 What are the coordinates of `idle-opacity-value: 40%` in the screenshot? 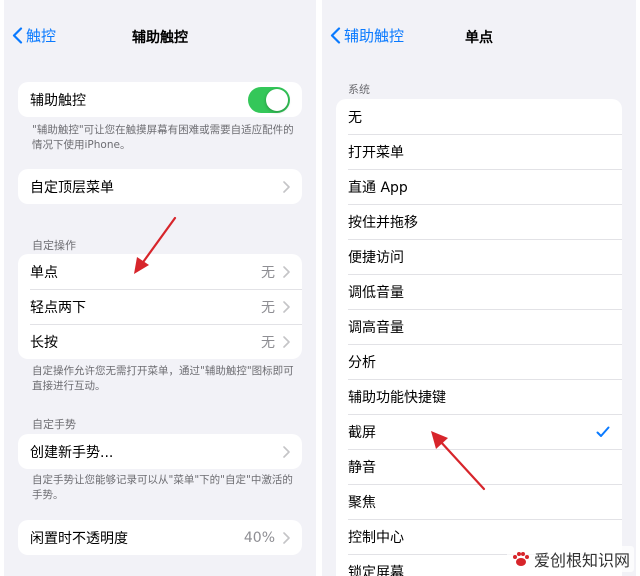 It's located at (259, 537).